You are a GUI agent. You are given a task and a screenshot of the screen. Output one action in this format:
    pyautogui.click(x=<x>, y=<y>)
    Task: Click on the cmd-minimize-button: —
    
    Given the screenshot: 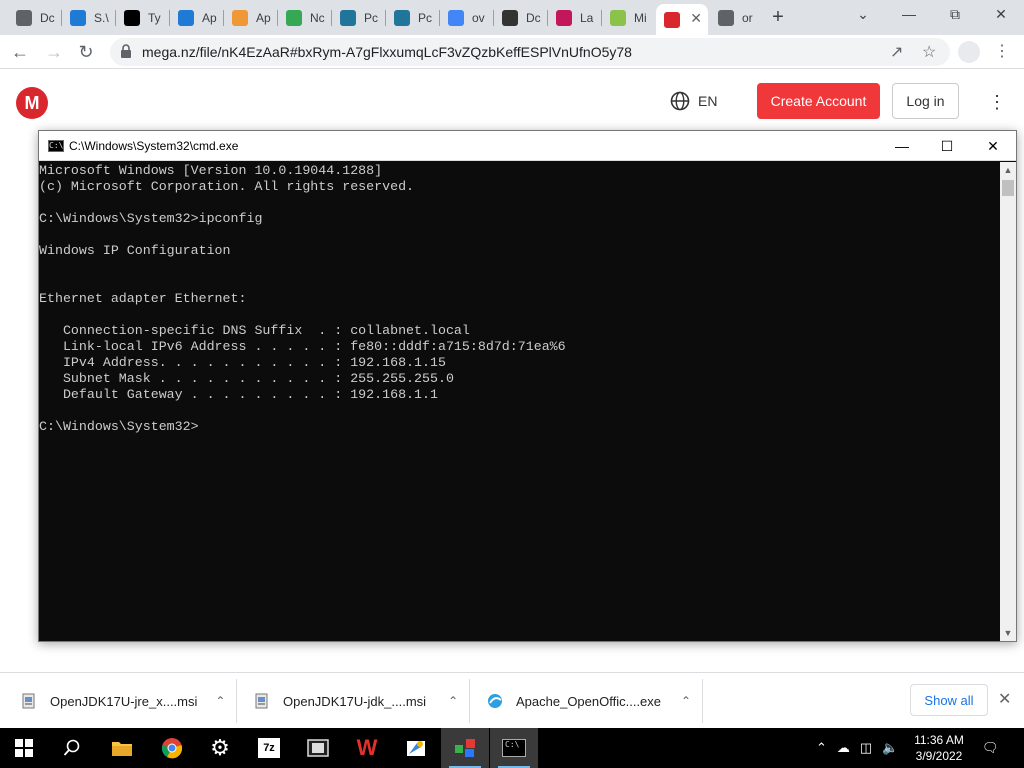 What is the action you would take?
    pyautogui.click(x=902, y=146)
    